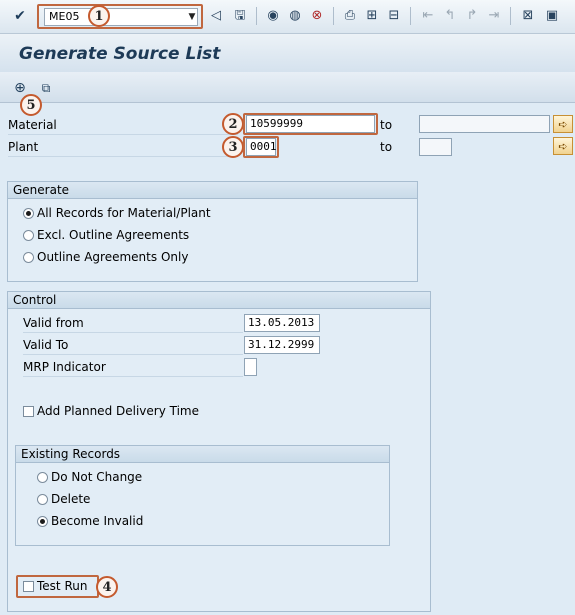  What do you see at coordinates (386, 125) in the screenshot?
I see `material-to-label: to` at bounding box center [386, 125].